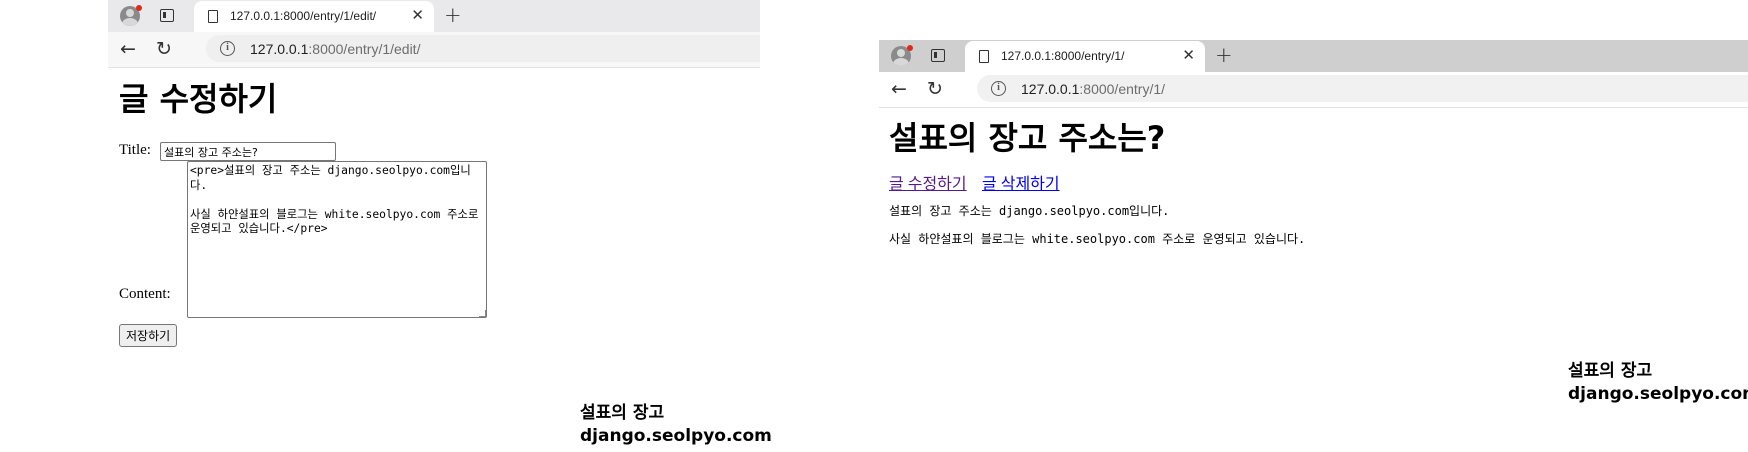  What do you see at coordinates (483, 48) in the screenshot?
I see `address-bar: i 127.0.0.1:8000/entry/1/edit/` at bounding box center [483, 48].